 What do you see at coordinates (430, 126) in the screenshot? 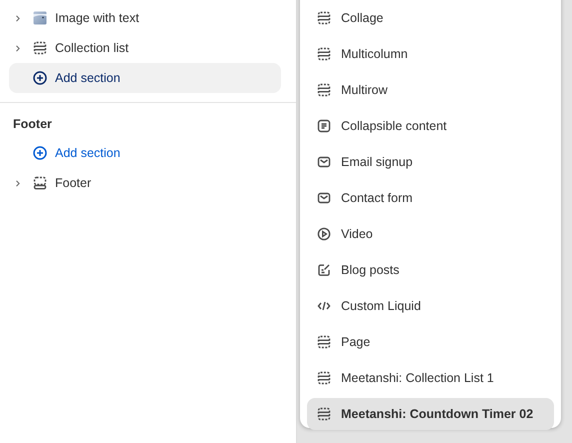
I see `menu-item: Collapsible content` at bounding box center [430, 126].